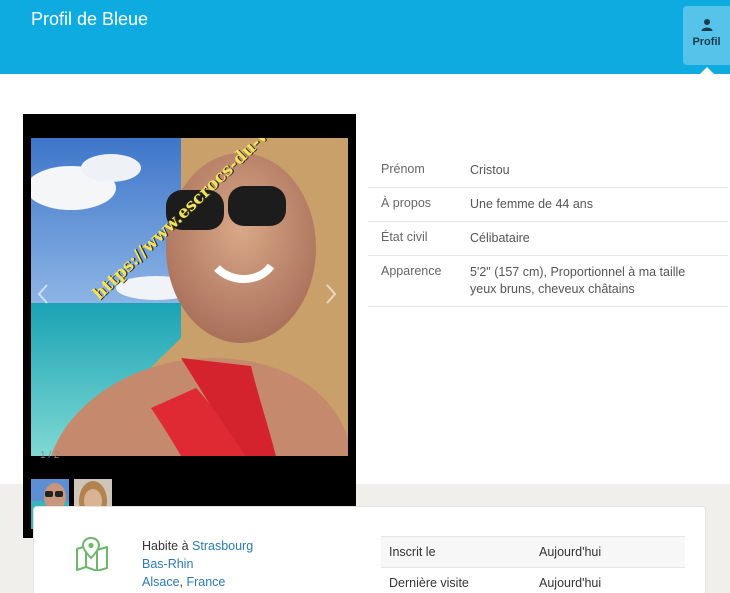 Image resolution: width=730 pixels, height=593 pixels. I want to click on details-row-etat-civil: État civil Célibataire, so click(548, 238).